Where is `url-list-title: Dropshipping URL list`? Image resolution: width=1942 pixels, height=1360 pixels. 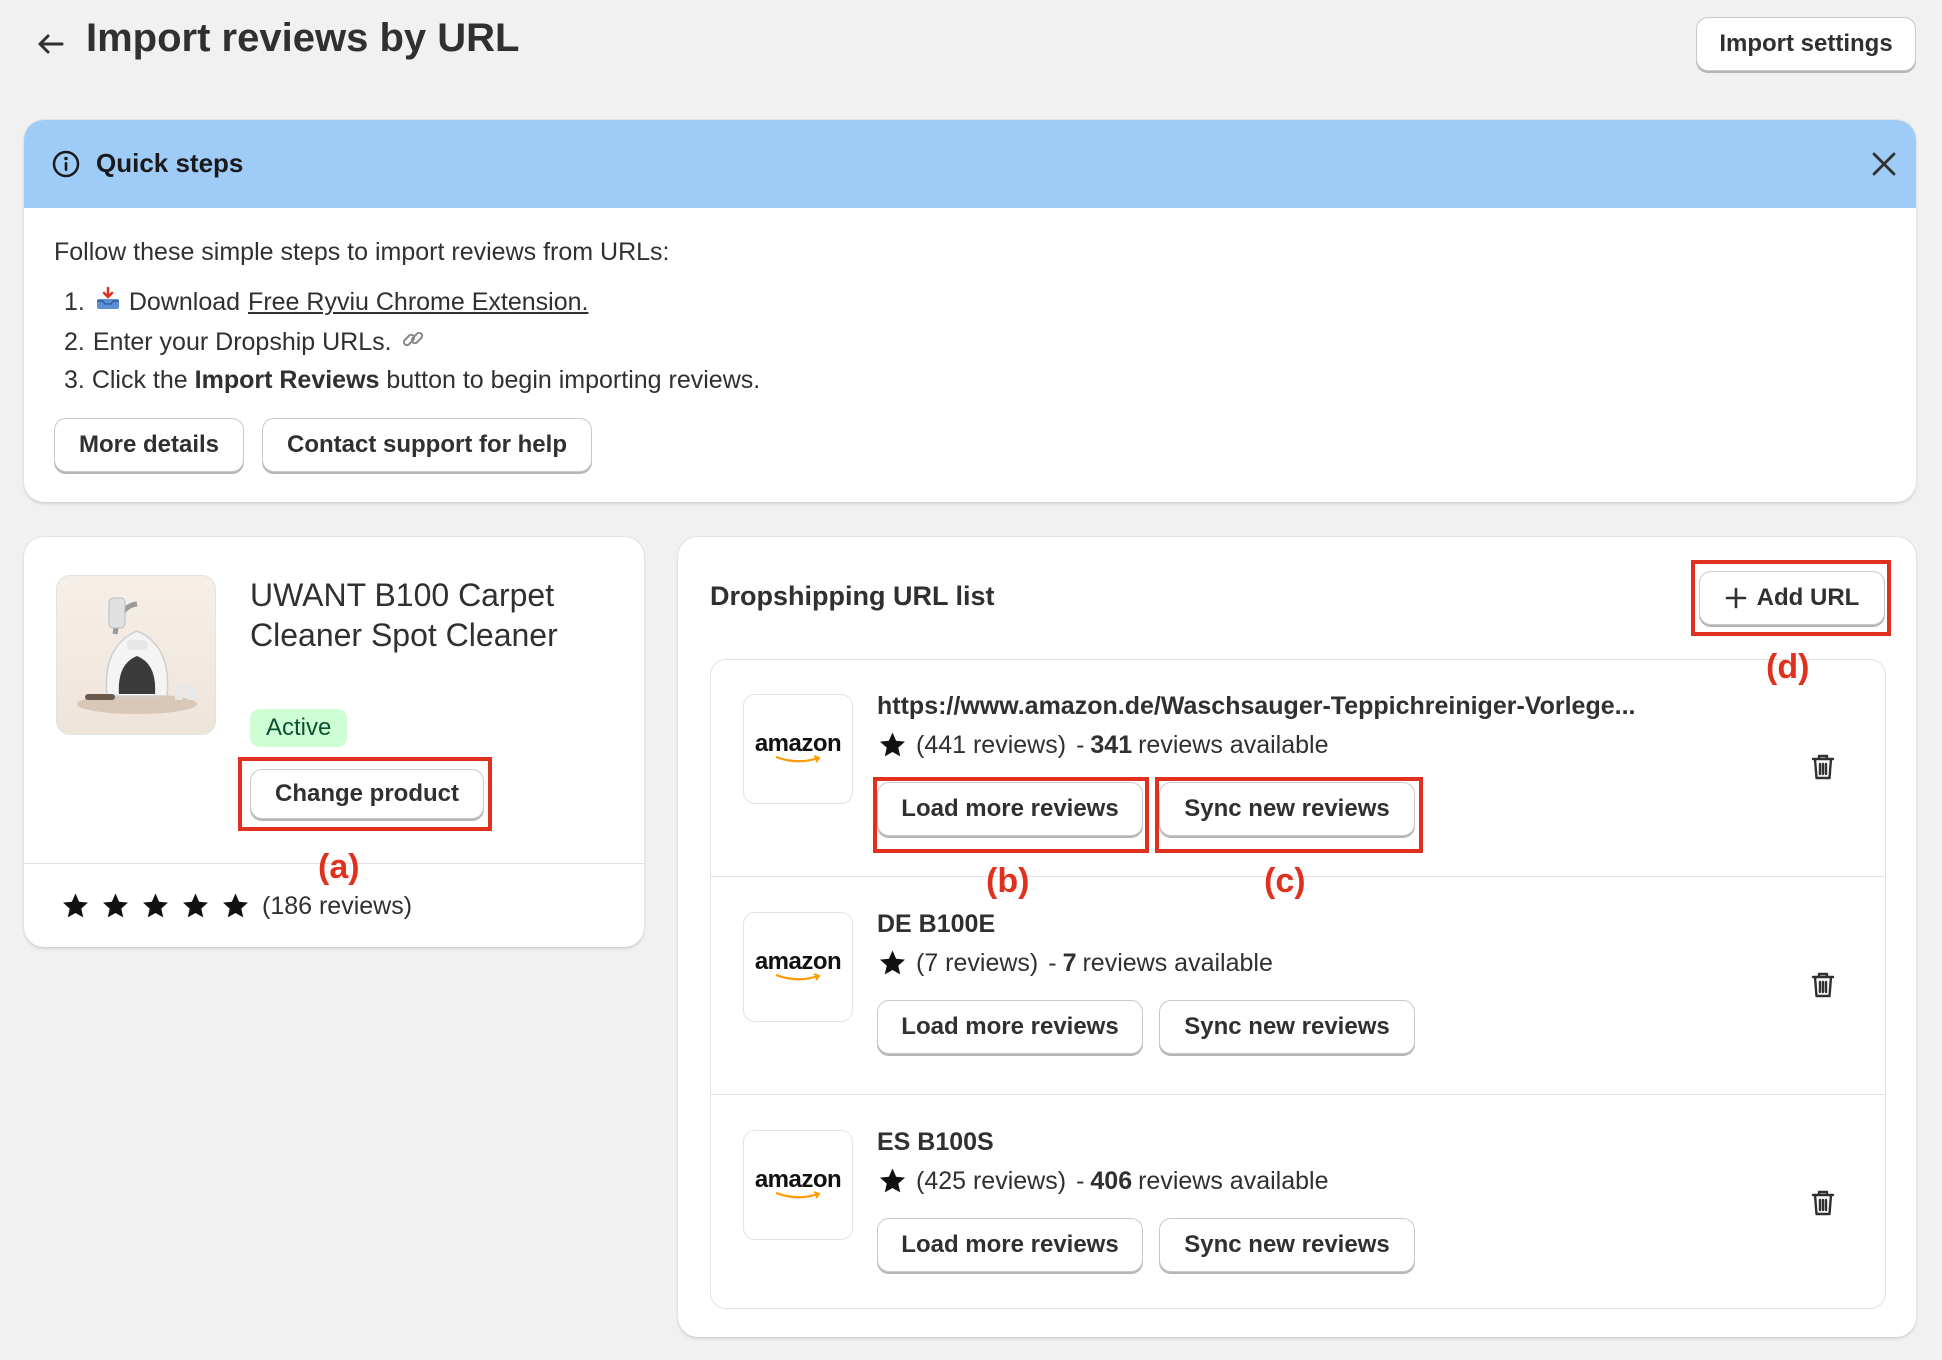 url-list-title: Dropshipping URL list is located at coordinates (852, 596).